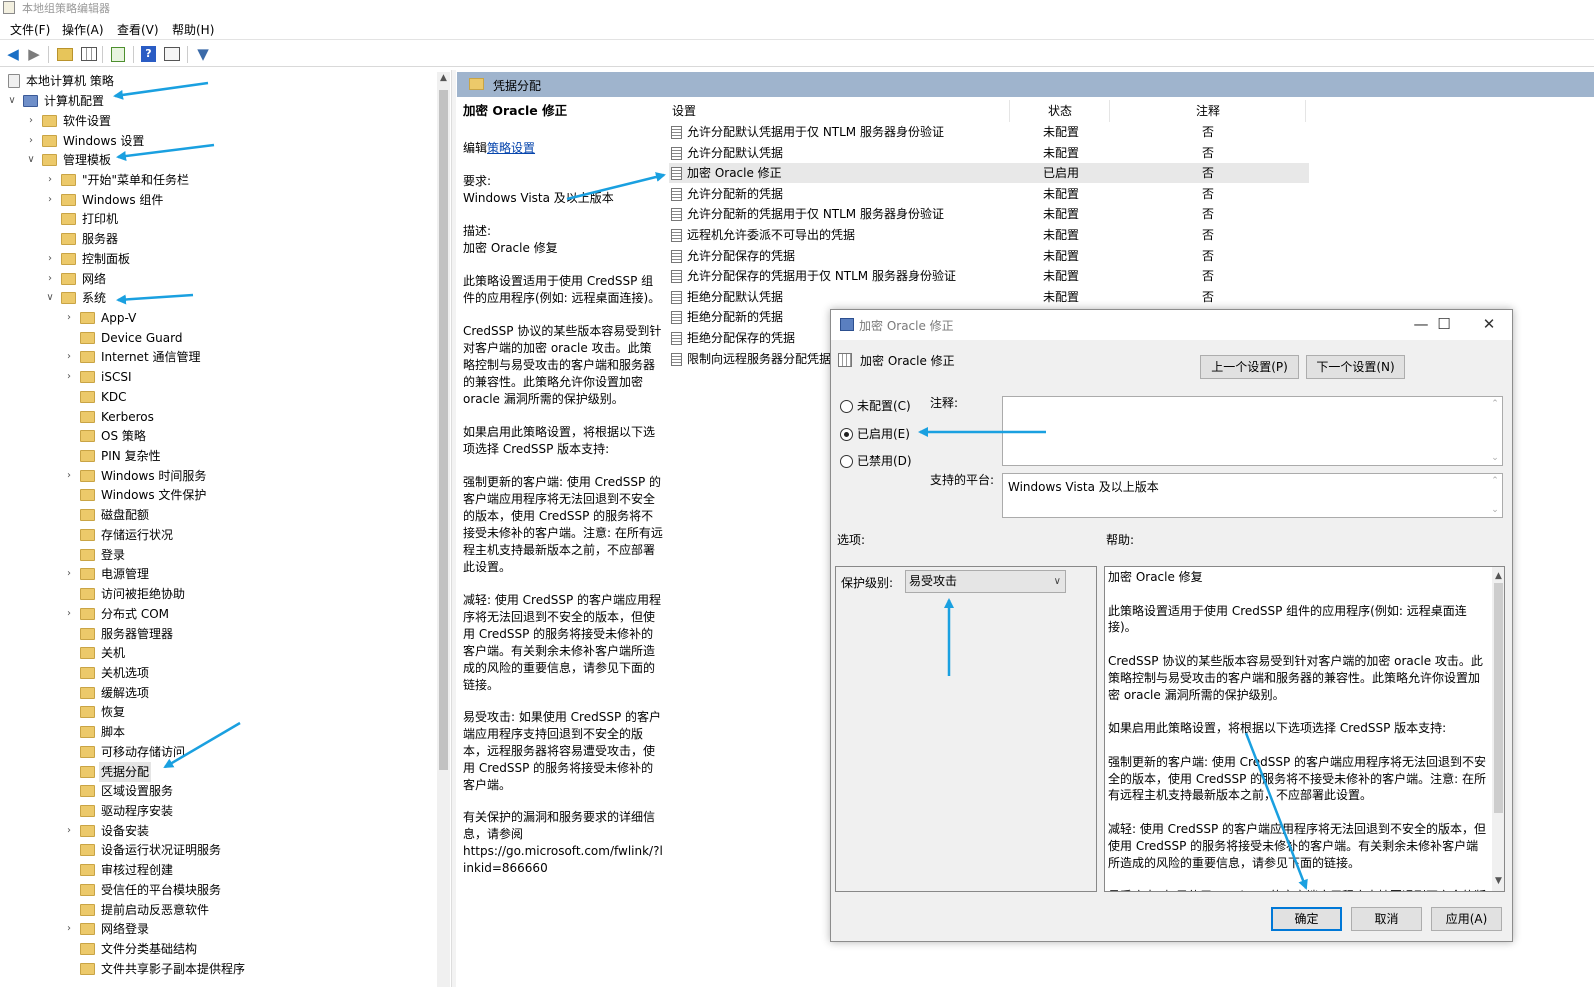 The image size is (1594, 987). Describe the element at coordinates (102, 54) in the screenshot. I see `toolbar-separator` at that location.